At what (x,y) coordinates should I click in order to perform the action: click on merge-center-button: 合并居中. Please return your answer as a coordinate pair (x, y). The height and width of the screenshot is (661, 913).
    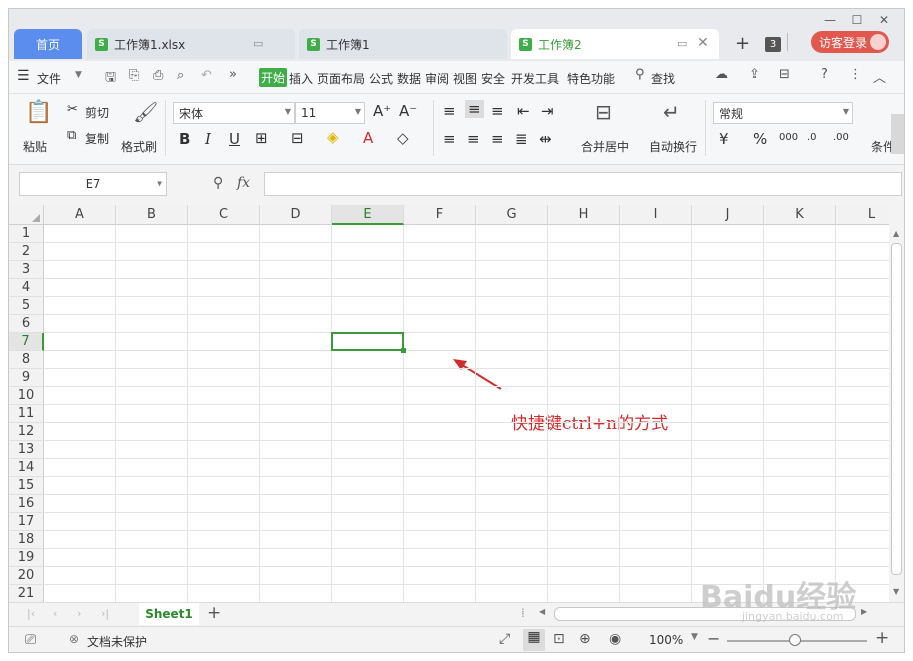
    Looking at the image, I should click on (605, 146).